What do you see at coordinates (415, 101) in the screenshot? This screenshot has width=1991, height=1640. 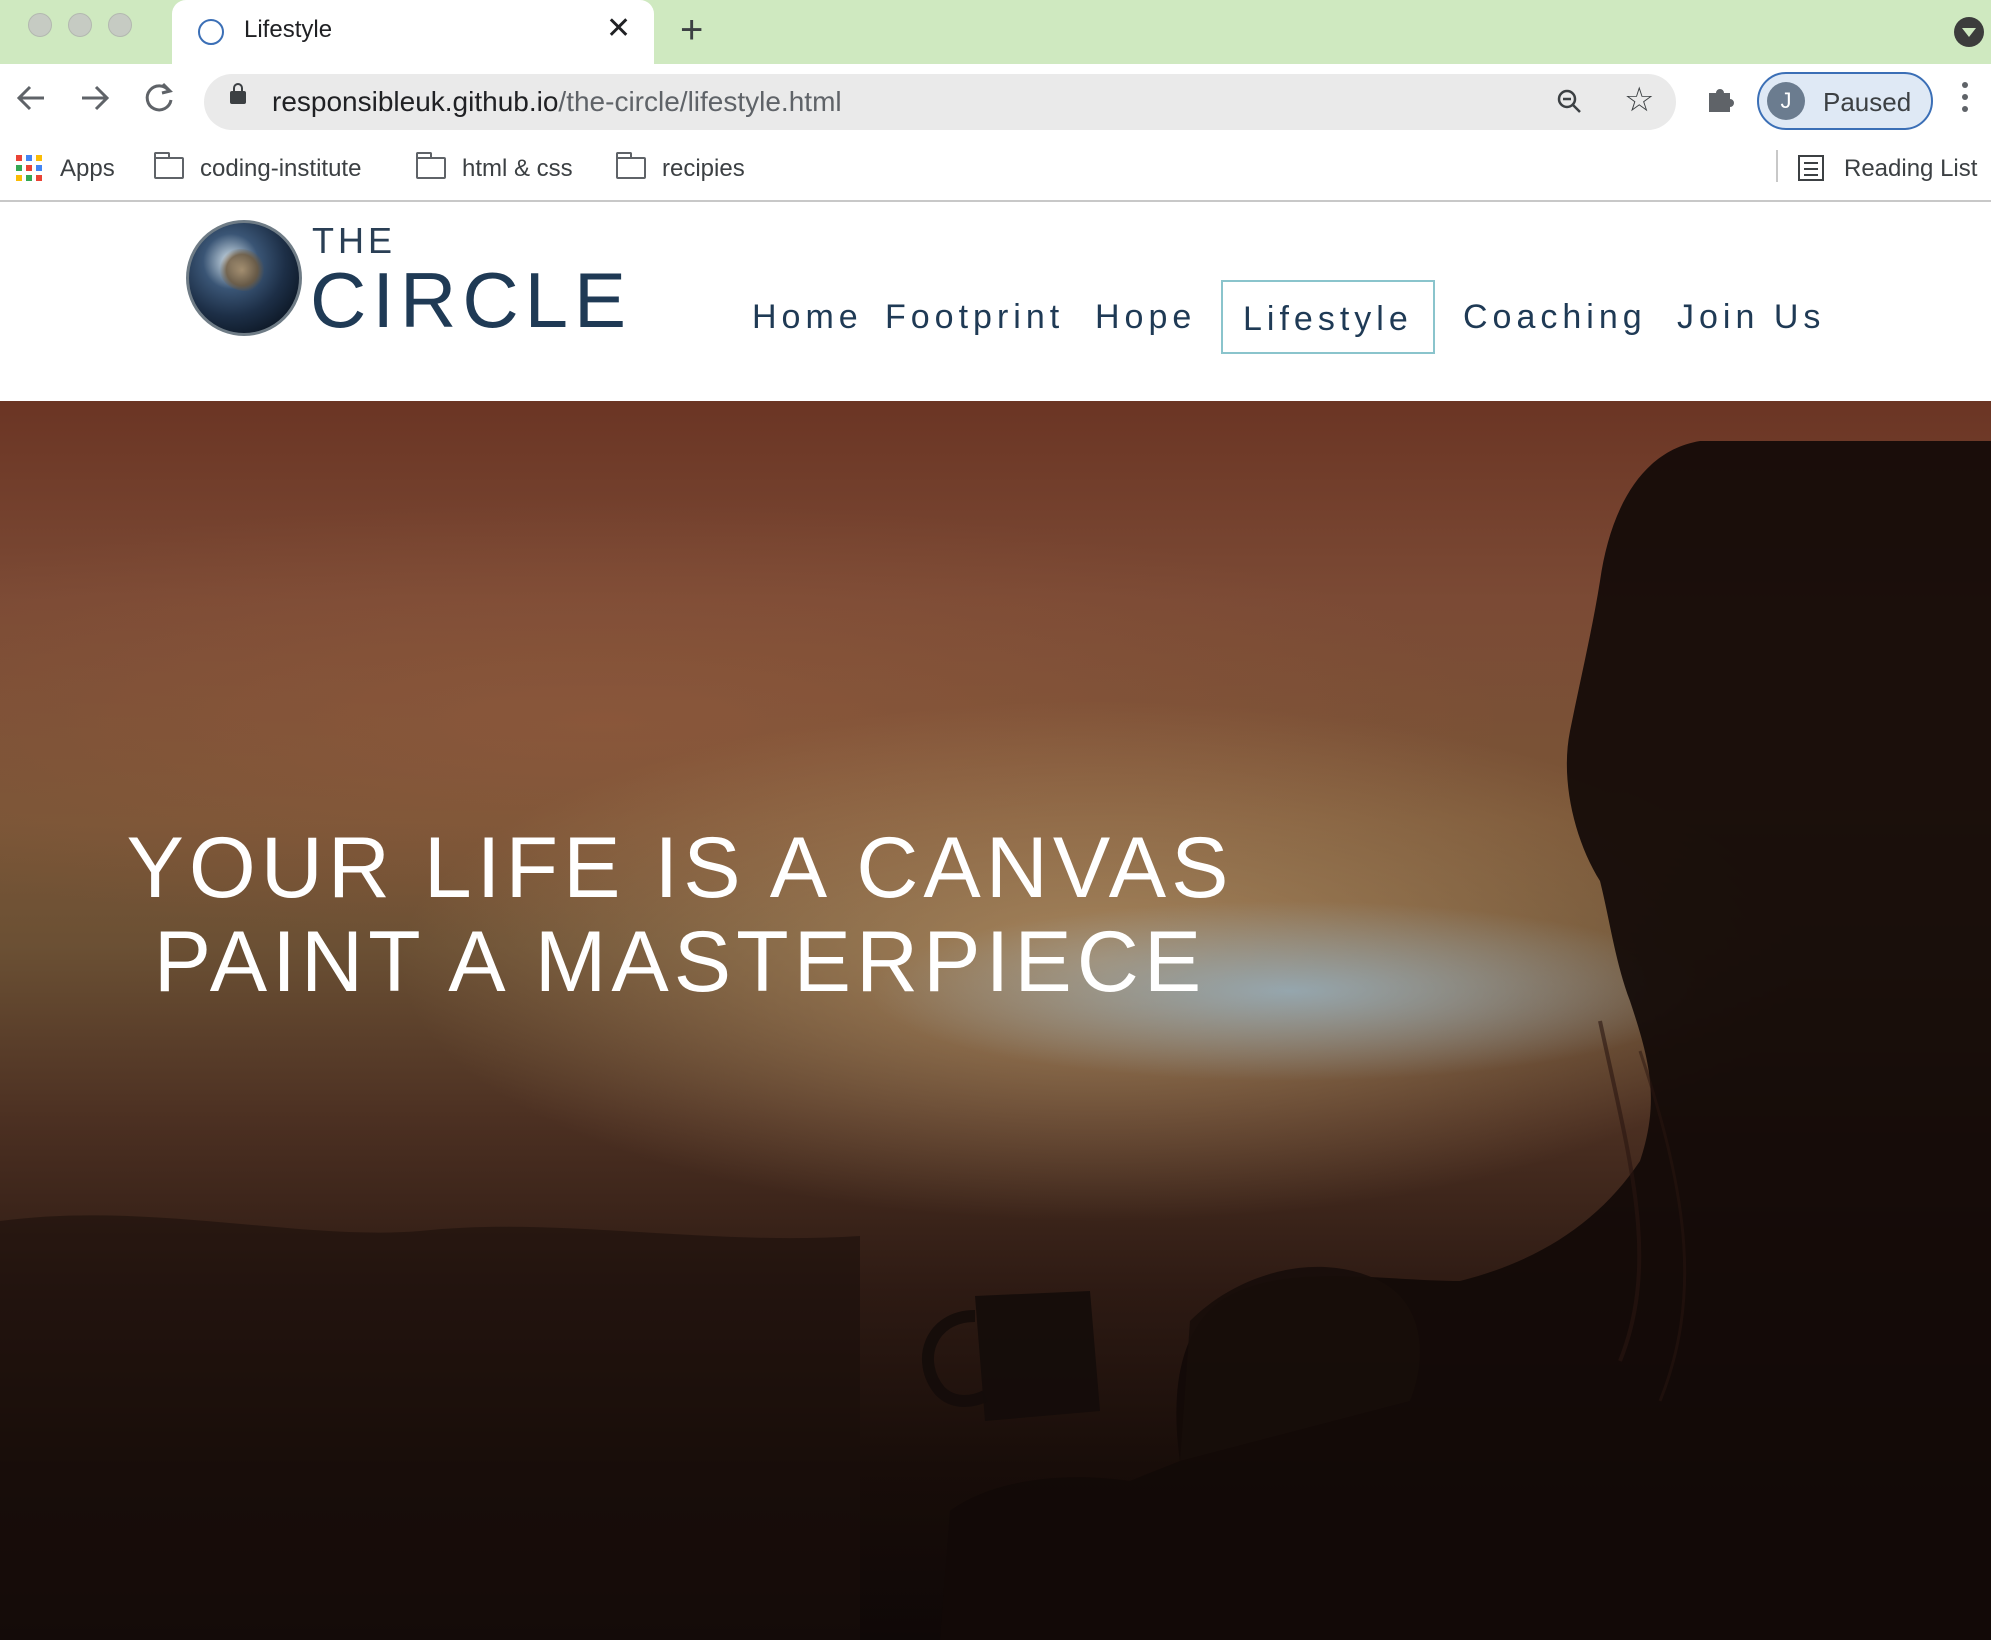 I see `url-host: responsibleuk.github.io` at bounding box center [415, 101].